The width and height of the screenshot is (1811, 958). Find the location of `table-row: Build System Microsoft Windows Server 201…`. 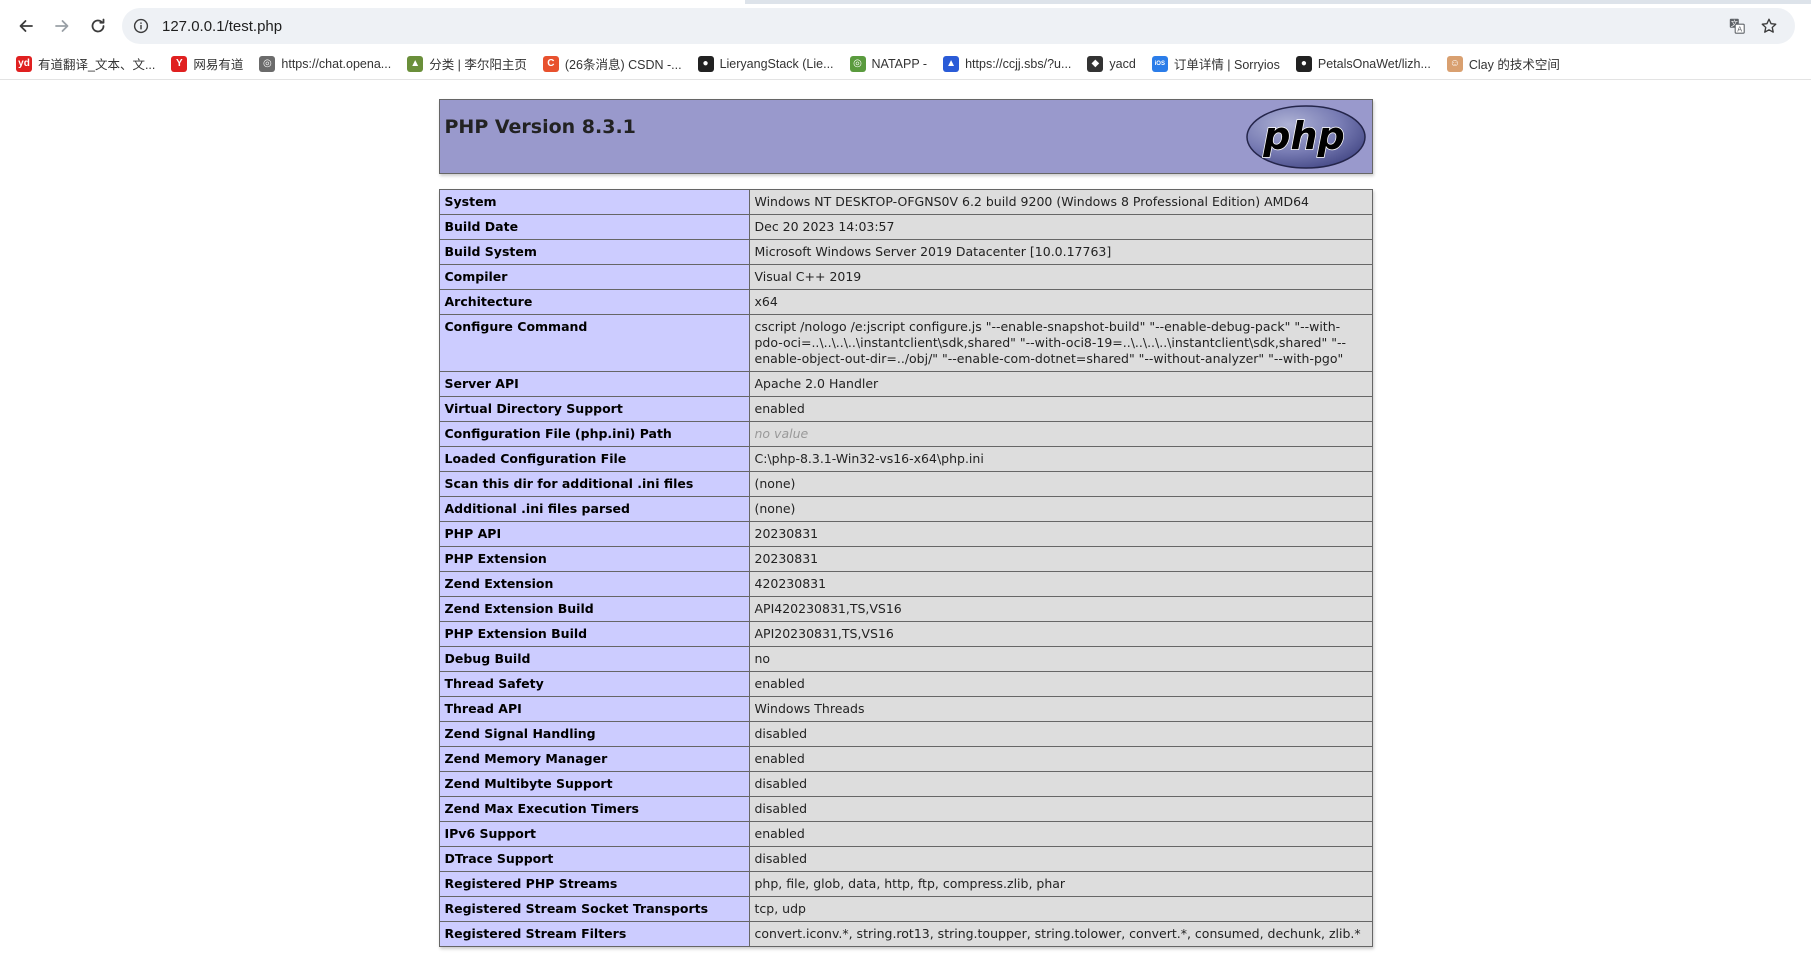

table-row: Build System Microsoft Windows Server 201… is located at coordinates (905, 252).